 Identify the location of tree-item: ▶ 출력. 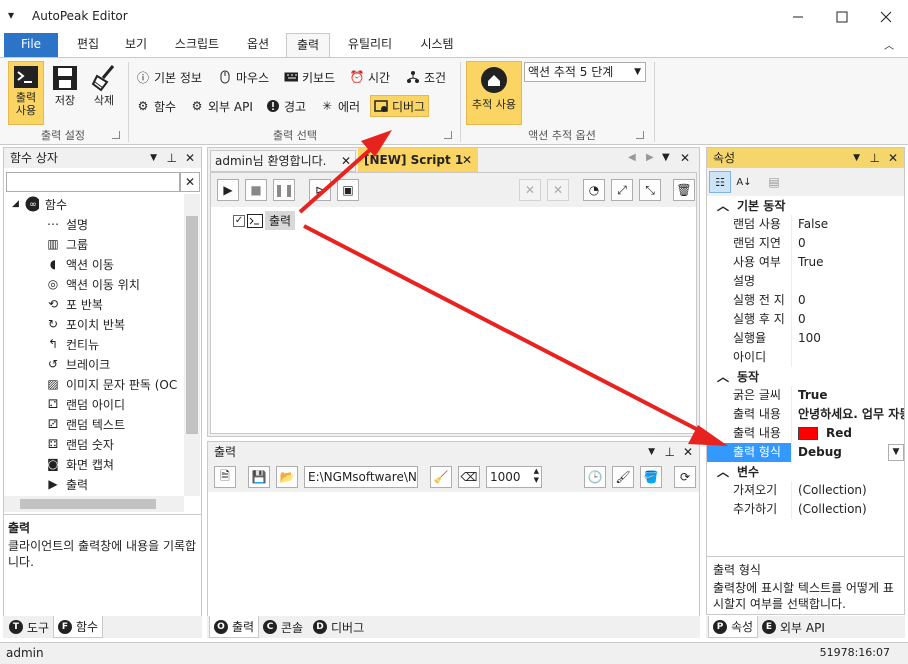
(94, 484).